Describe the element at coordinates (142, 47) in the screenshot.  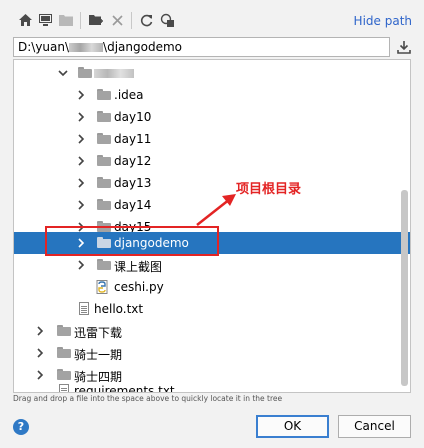
I see `path-suffix: \djangodemo` at that location.